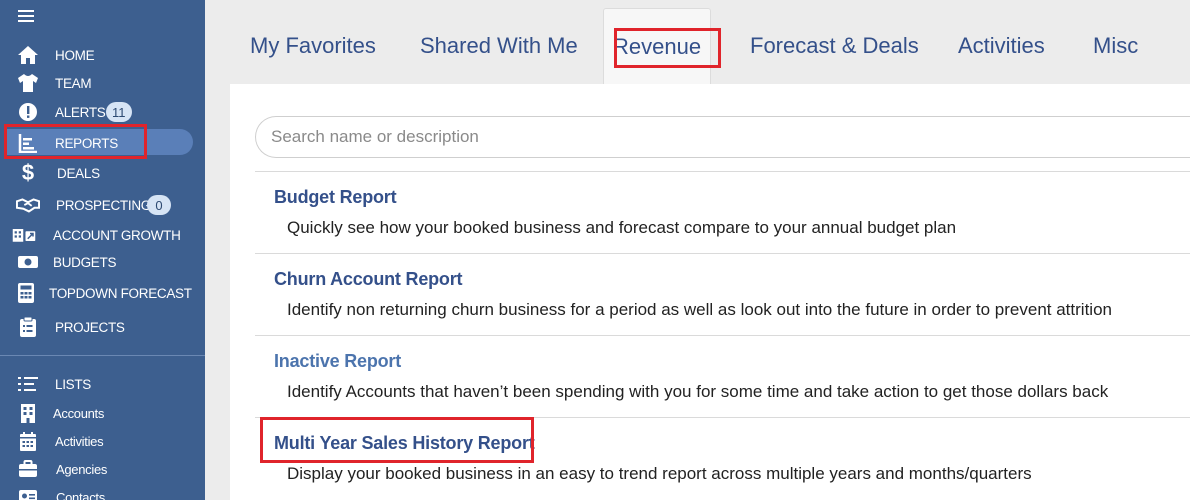 The height and width of the screenshot is (500, 1190). Describe the element at coordinates (667, 48) in the screenshot. I see `revenue-tab-highlight-box` at that location.